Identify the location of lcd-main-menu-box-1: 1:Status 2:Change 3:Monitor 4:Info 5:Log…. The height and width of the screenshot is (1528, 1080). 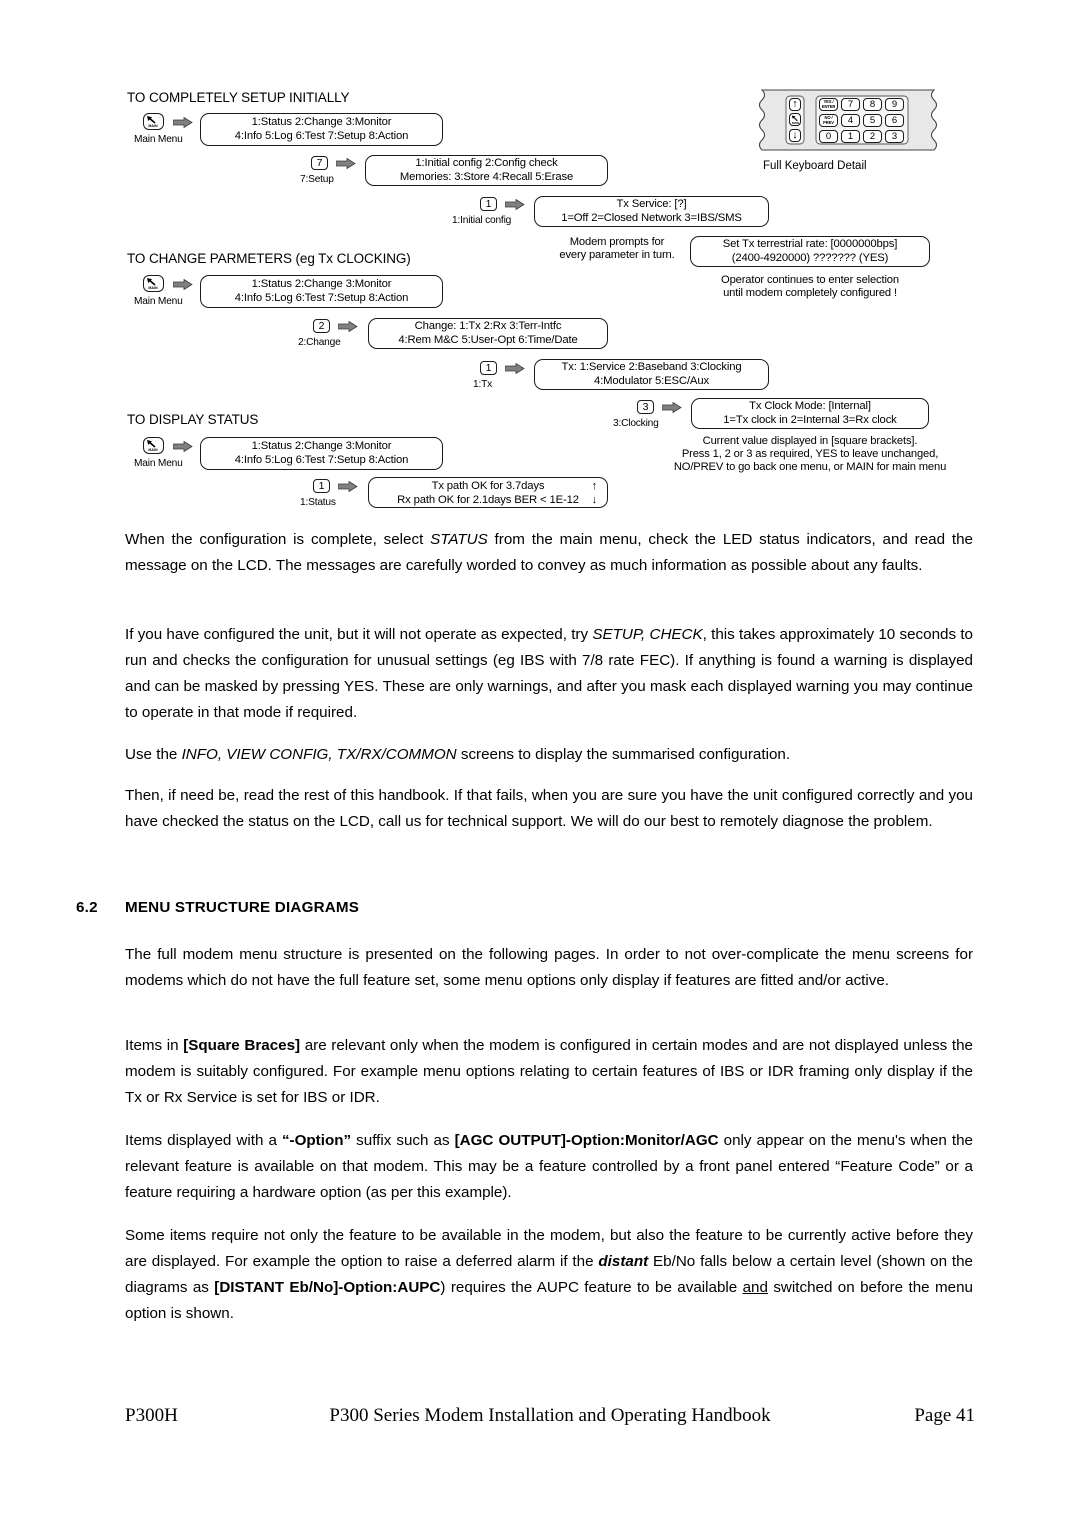
(321, 129).